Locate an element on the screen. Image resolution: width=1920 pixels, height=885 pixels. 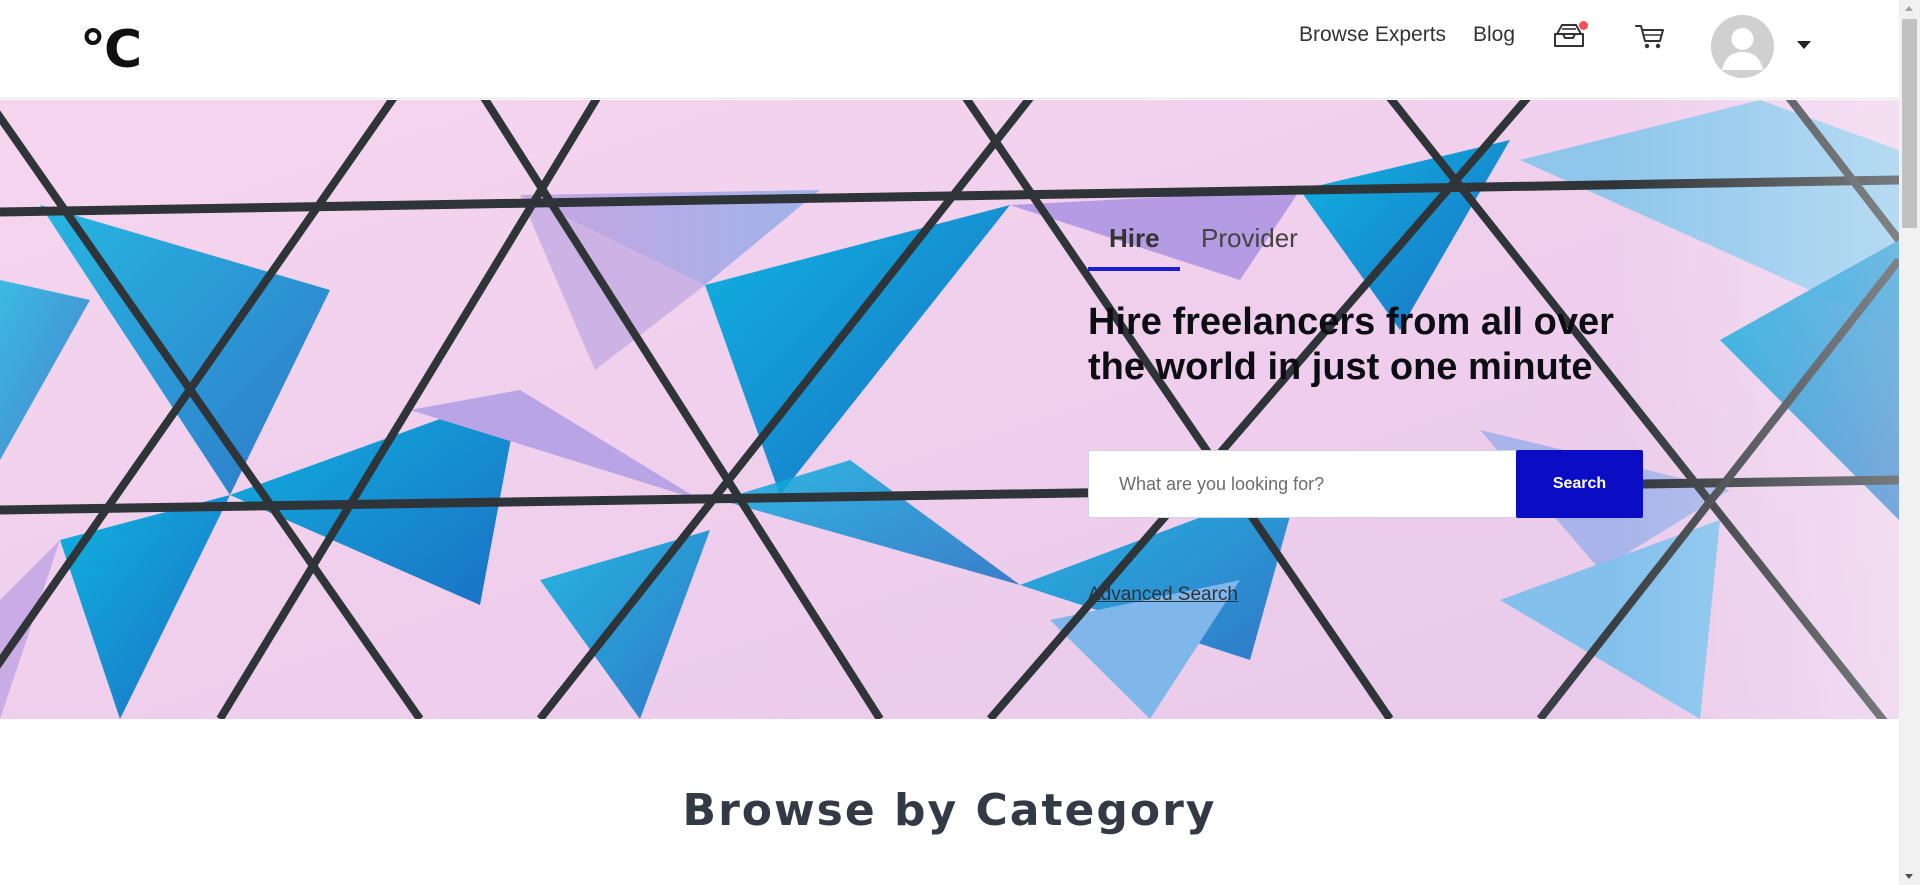
scroll-down-arrow-icon is located at coordinates (1909, 876).